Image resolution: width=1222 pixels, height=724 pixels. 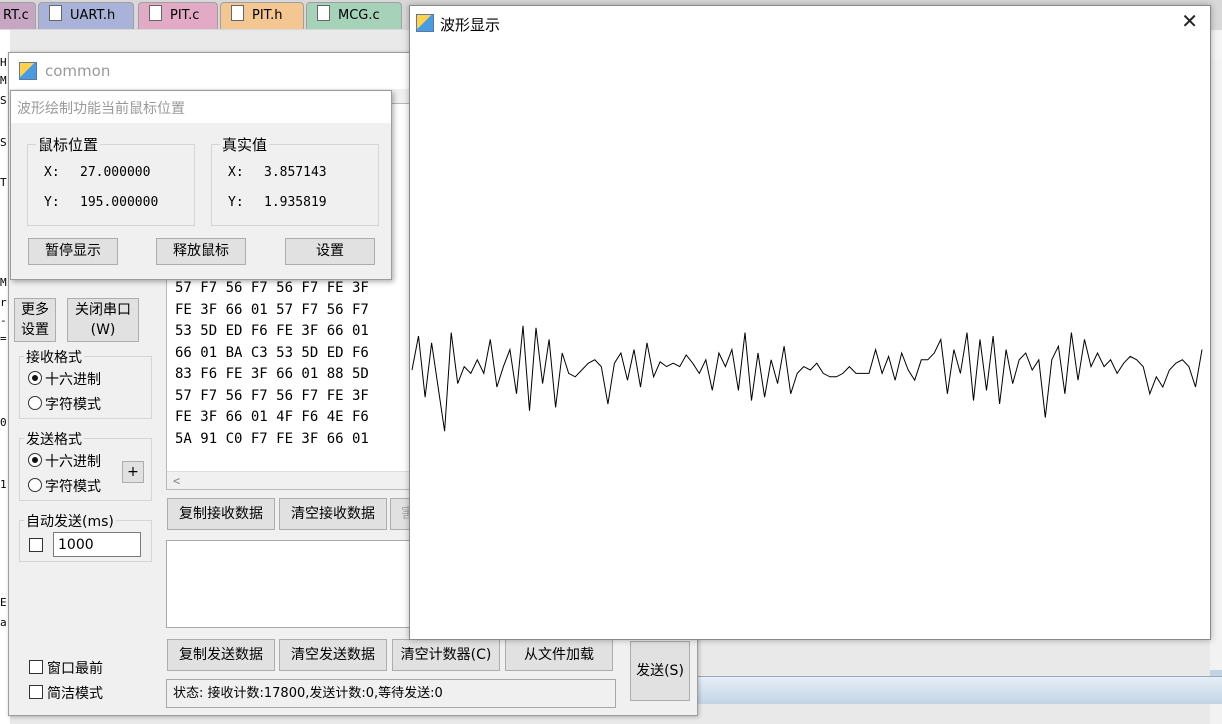 What do you see at coordinates (64, 486) in the screenshot?
I see `send-char-radio: 字符模式` at bounding box center [64, 486].